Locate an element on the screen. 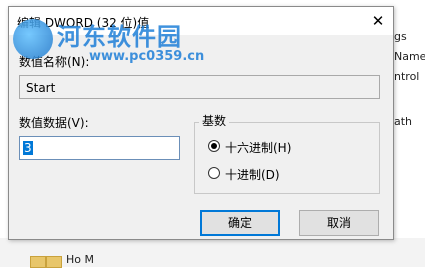  cancel-button: 取消 is located at coordinates (339, 223).